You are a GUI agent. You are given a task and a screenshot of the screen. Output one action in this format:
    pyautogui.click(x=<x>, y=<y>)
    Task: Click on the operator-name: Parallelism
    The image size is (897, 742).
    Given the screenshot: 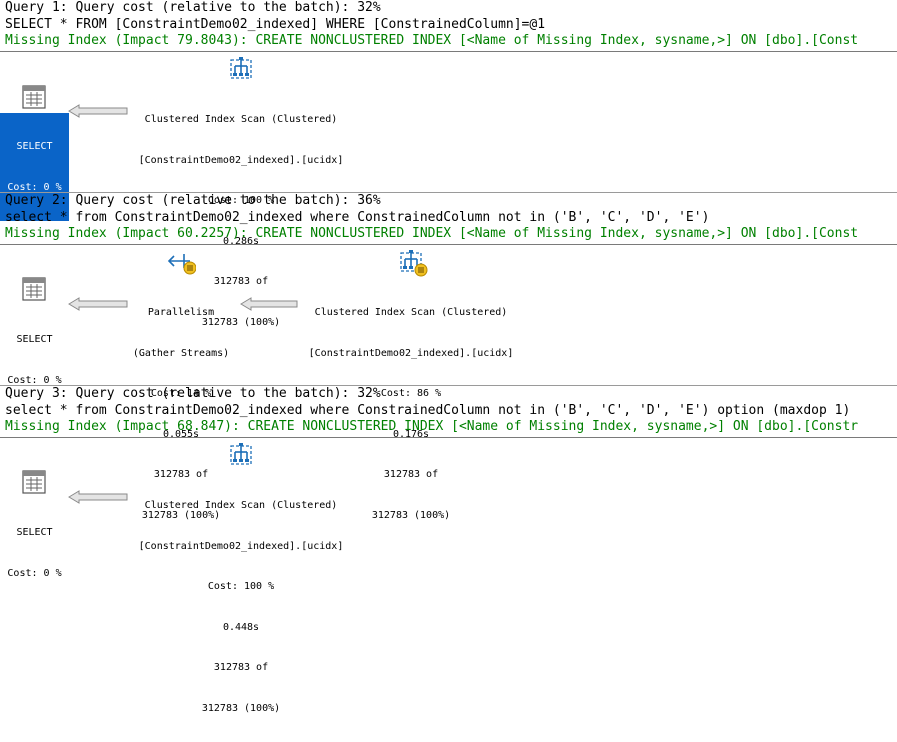 What is the action you would take?
    pyautogui.click(x=181, y=312)
    